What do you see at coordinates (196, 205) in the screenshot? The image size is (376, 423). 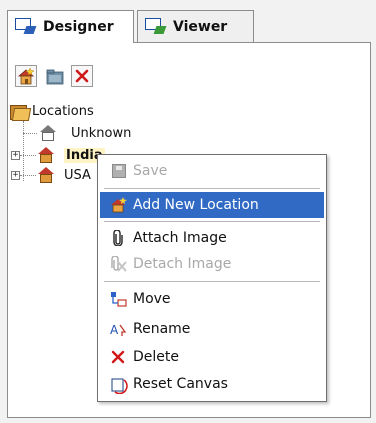 I see `menu-item-label: Add New Location` at bounding box center [196, 205].